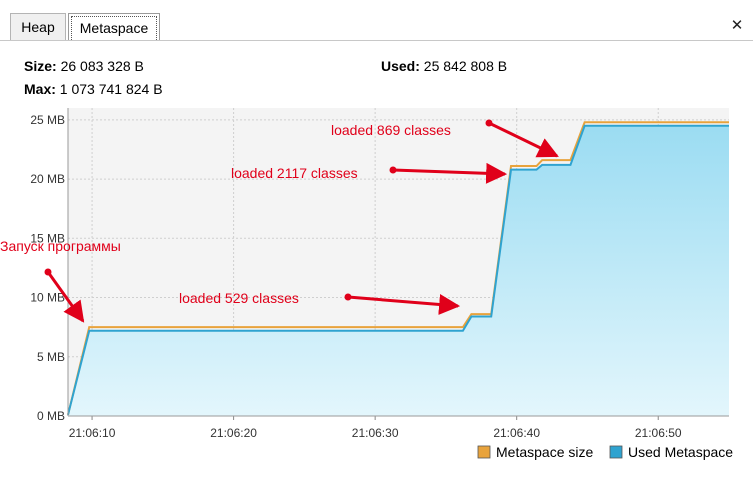  I want to click on tab-bar: Heap Metaspace ✕, so click(376, 20).